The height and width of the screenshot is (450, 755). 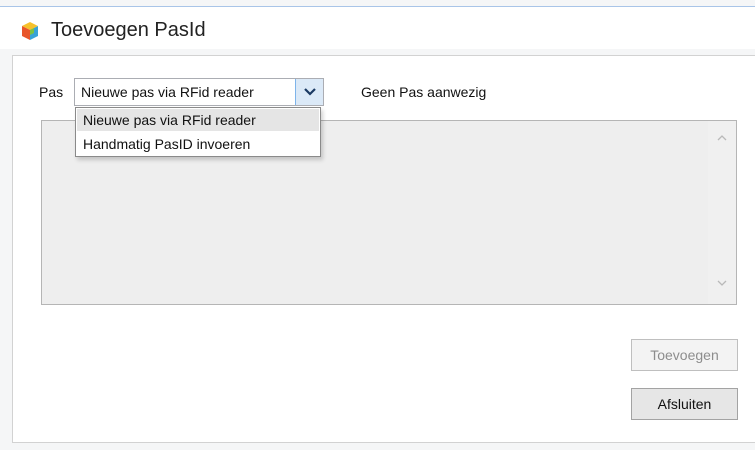 I want to click on pas-combobox: Nieuwe pas via RFid reader, so click(x=199, y=92).